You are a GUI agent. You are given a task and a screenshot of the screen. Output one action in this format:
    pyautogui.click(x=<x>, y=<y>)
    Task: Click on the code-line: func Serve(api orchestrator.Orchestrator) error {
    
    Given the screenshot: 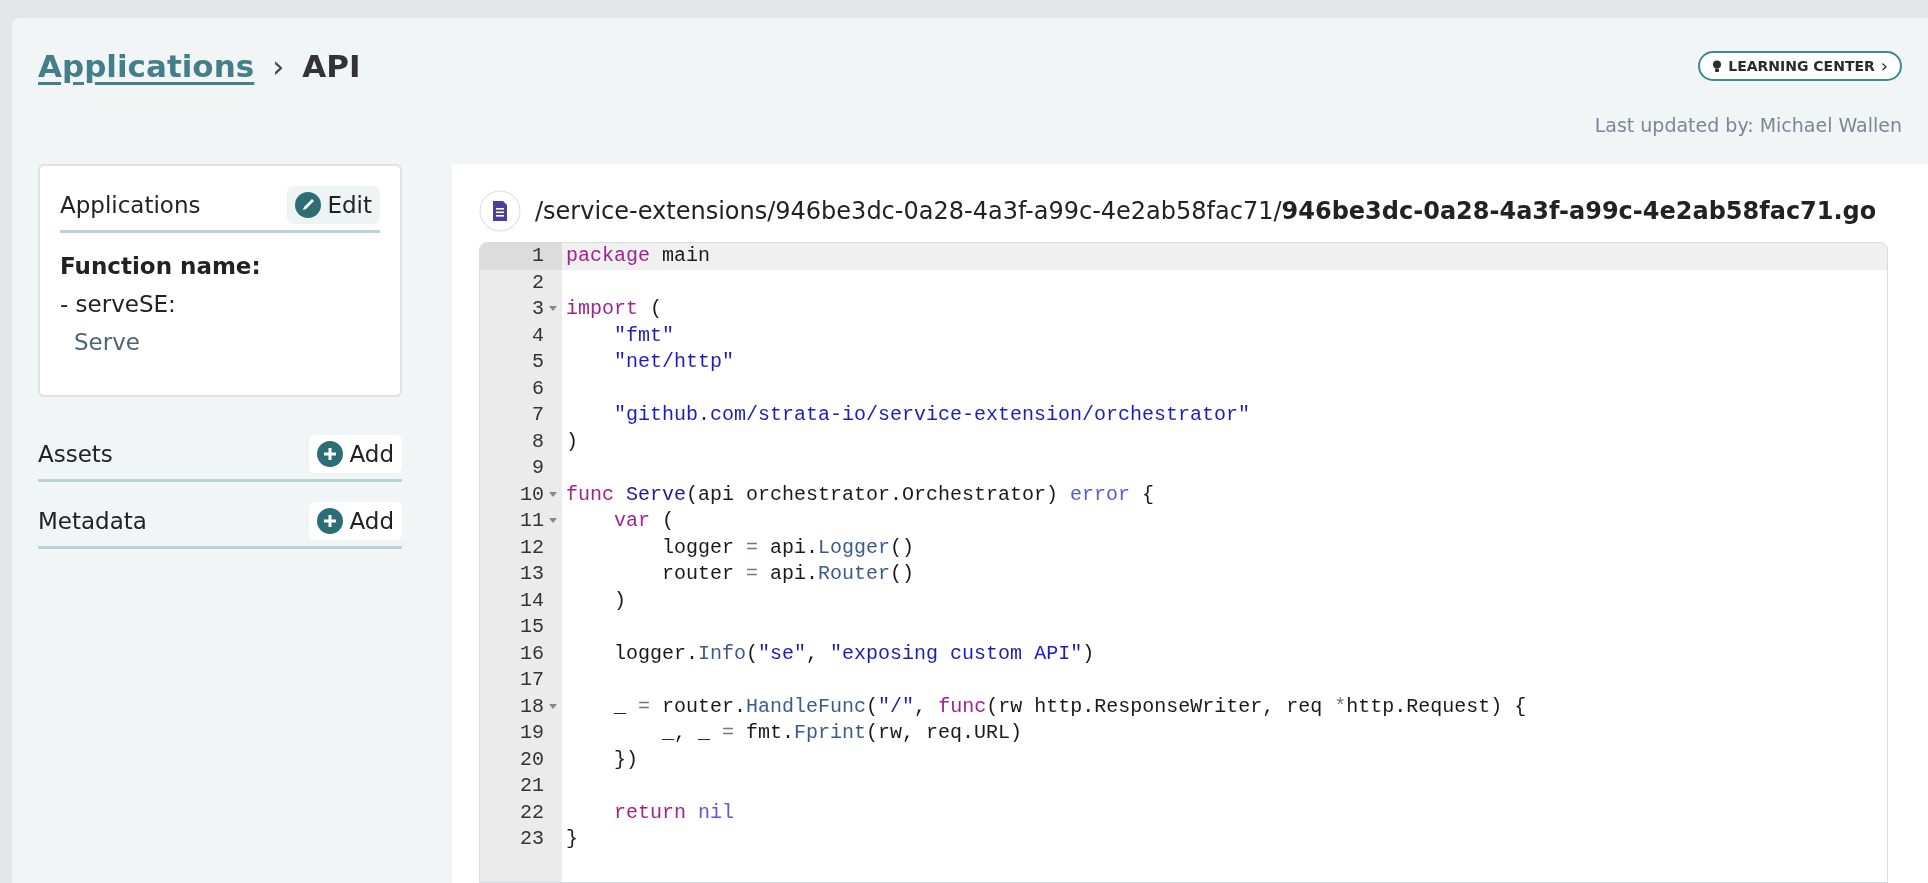 What is the action you would take?
    pyautogui.click(x=860, y=494)
    